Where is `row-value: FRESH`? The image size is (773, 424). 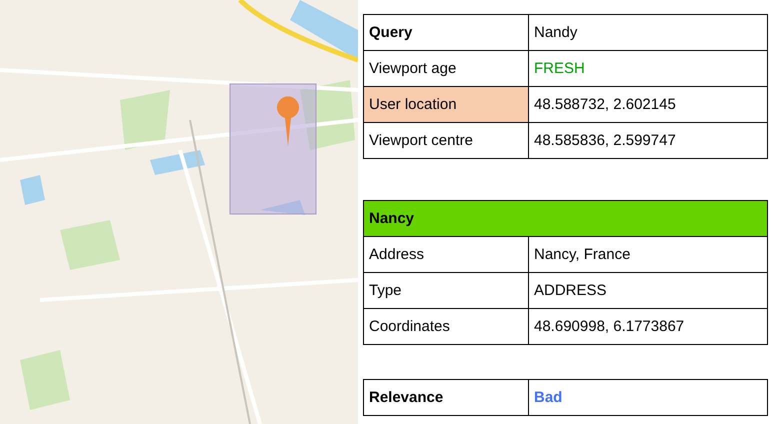 row-value: FRESH is located at coordinates (648, 68).